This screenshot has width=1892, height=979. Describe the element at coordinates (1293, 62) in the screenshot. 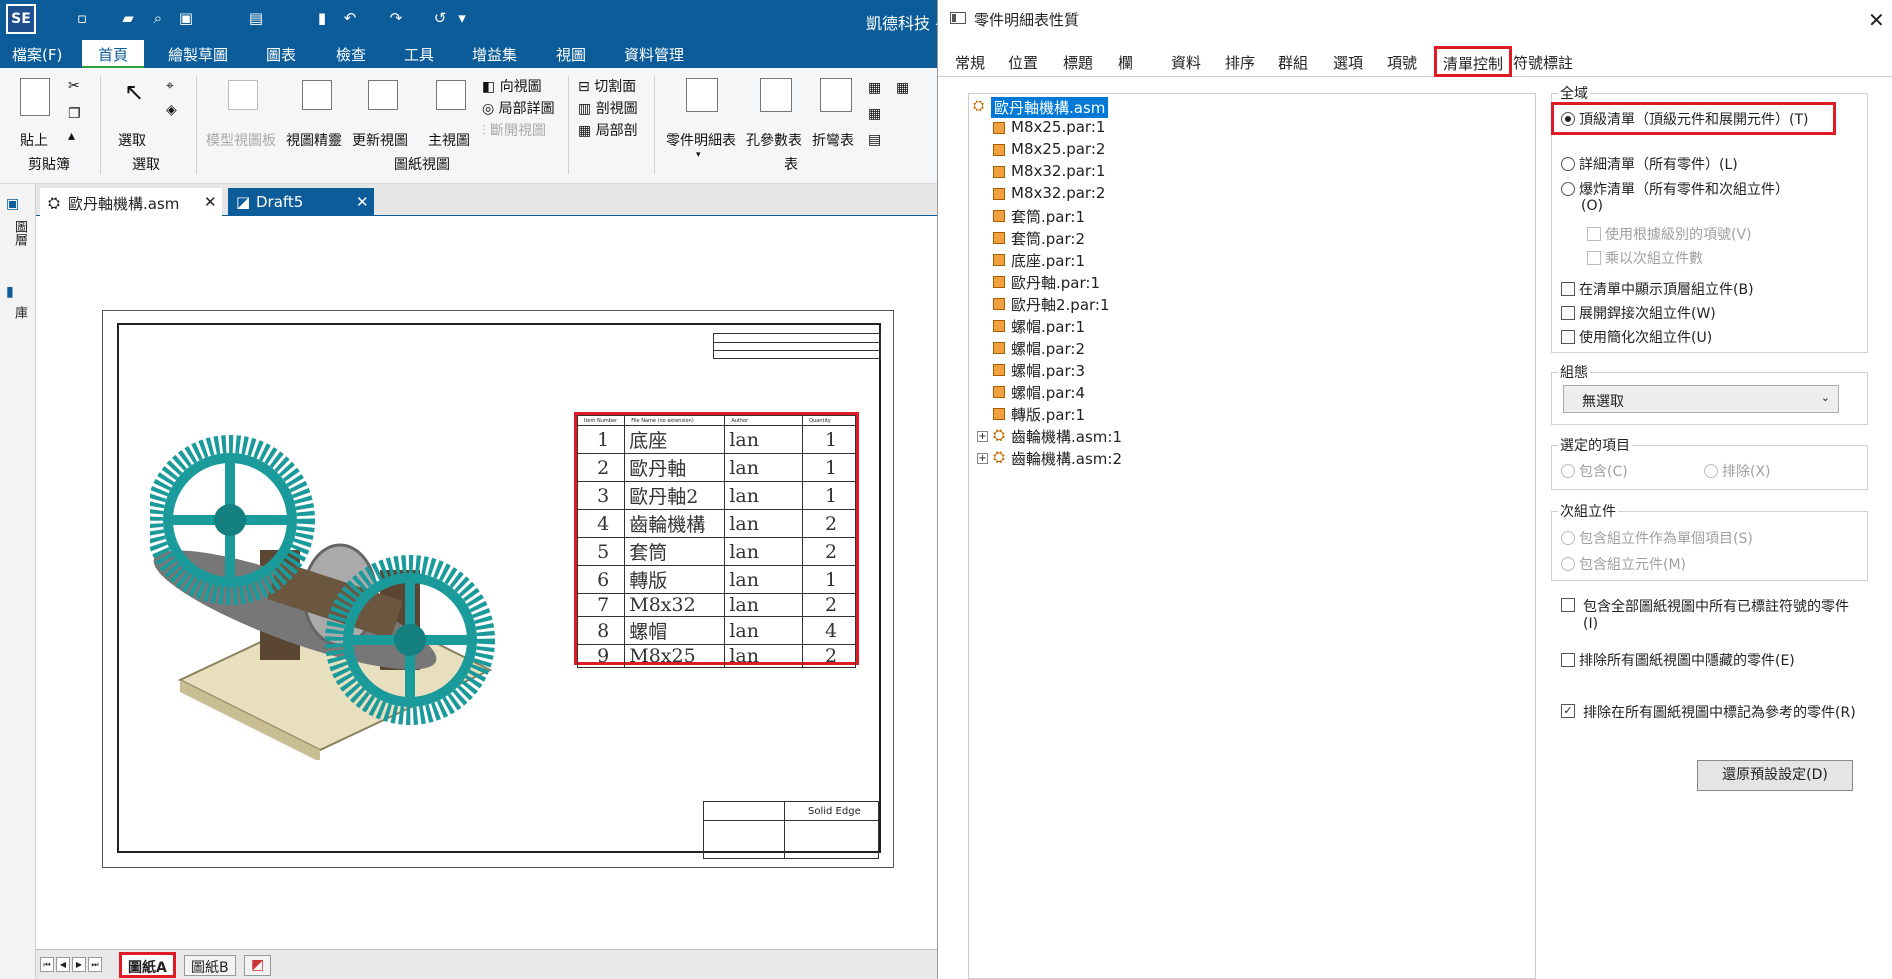

I see `tab-group: 群組` at that location.